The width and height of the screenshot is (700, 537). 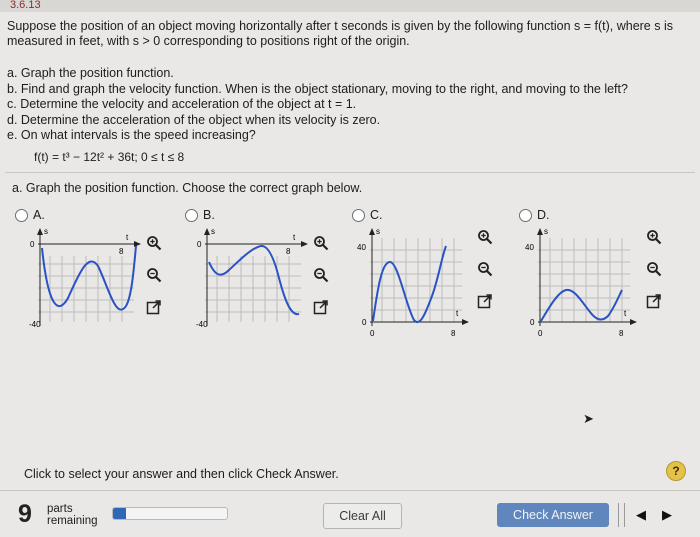 I want to click on graph-a-tools, so click(x=154, y=275).